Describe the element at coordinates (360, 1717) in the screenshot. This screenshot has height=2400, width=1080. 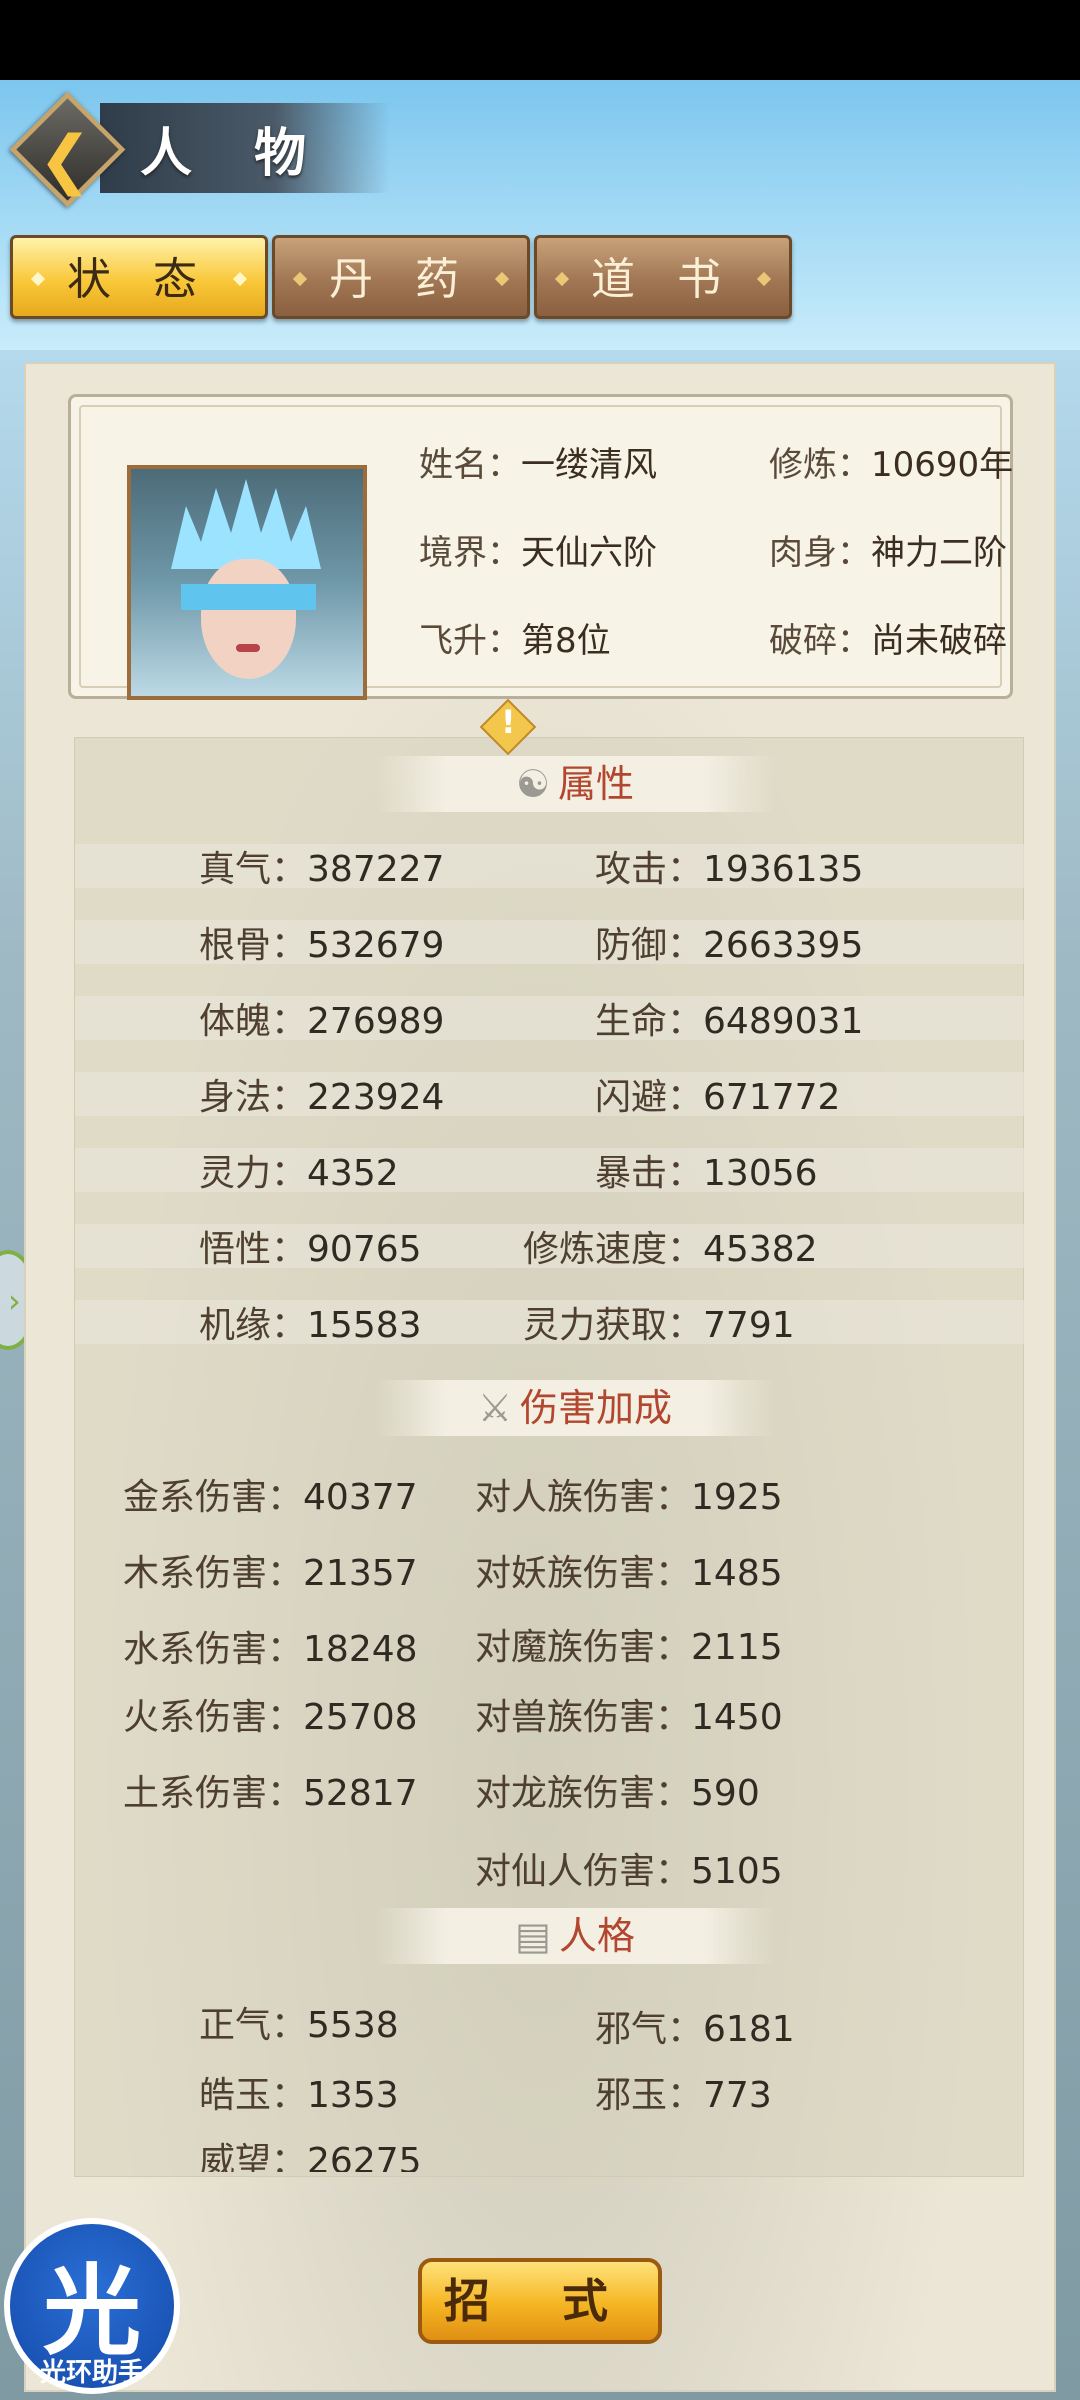
I see `stat-value: 25708` at that location.